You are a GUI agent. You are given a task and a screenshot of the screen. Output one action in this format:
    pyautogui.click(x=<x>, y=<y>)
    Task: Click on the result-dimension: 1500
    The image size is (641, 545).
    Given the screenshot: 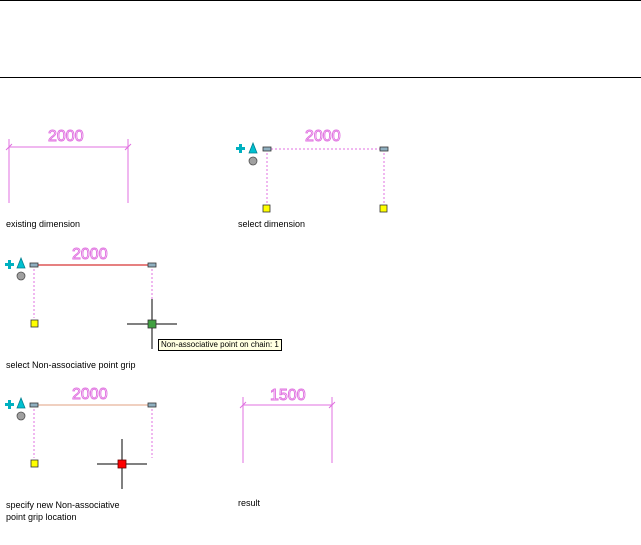 What is the action you would take?
    pyautogui.click(x=287, y=425)
    